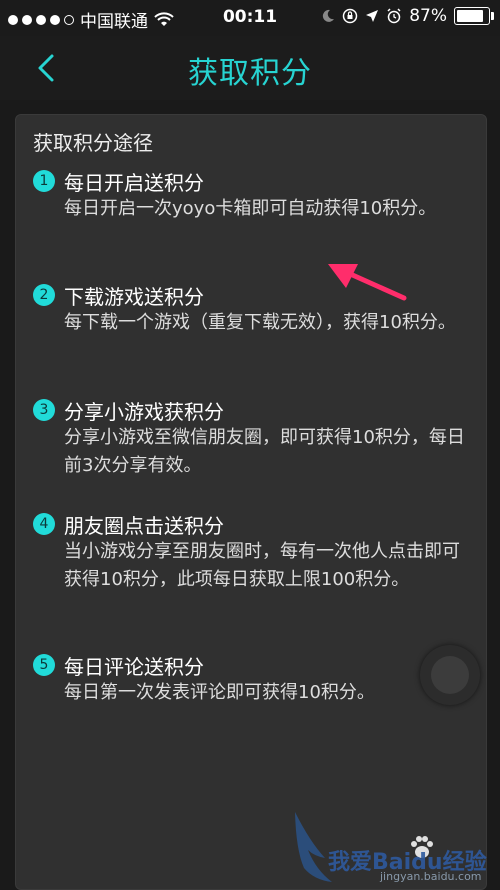  Describe the element at coordinates (250, 73) in the screenshot. I see `page-title: 获取积分` at that location.